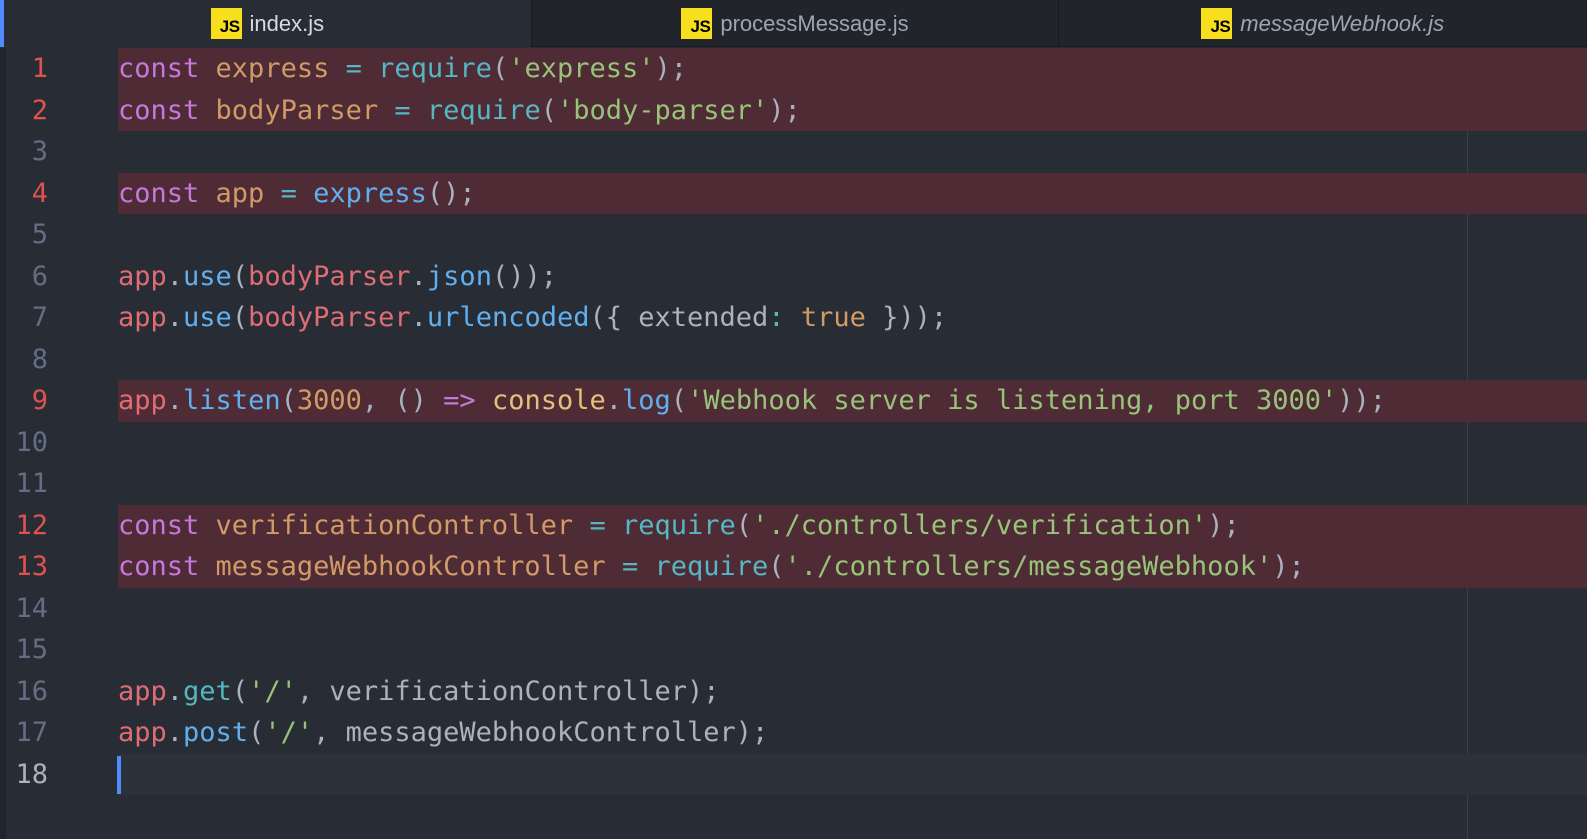 This screenshot has height=839, width=1587. Describe the element at coordinates (793, 69) in the screenshot. I see `code-line: 1 const express = require('express');` at that location.